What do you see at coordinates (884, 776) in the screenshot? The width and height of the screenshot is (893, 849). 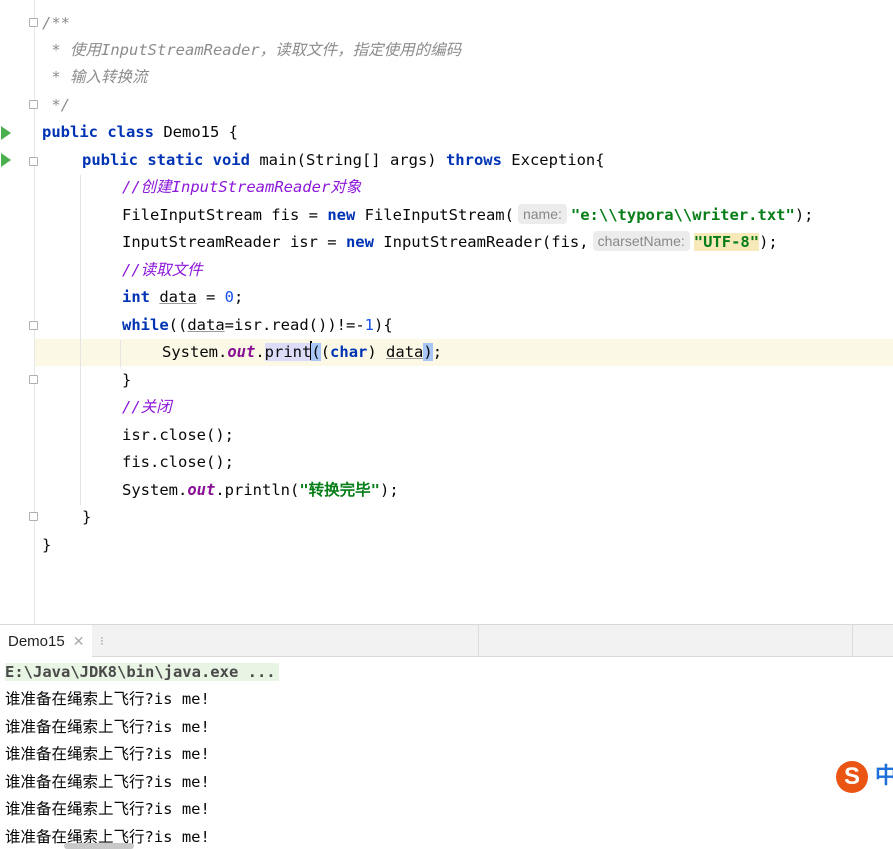 I see `ime-mode-label: 中` at bounding box center [884, 776].